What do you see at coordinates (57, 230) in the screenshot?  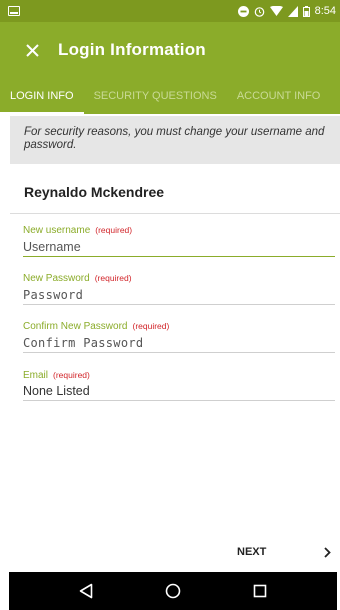 I see `username-label: New username` at bounding box center [57, 230].